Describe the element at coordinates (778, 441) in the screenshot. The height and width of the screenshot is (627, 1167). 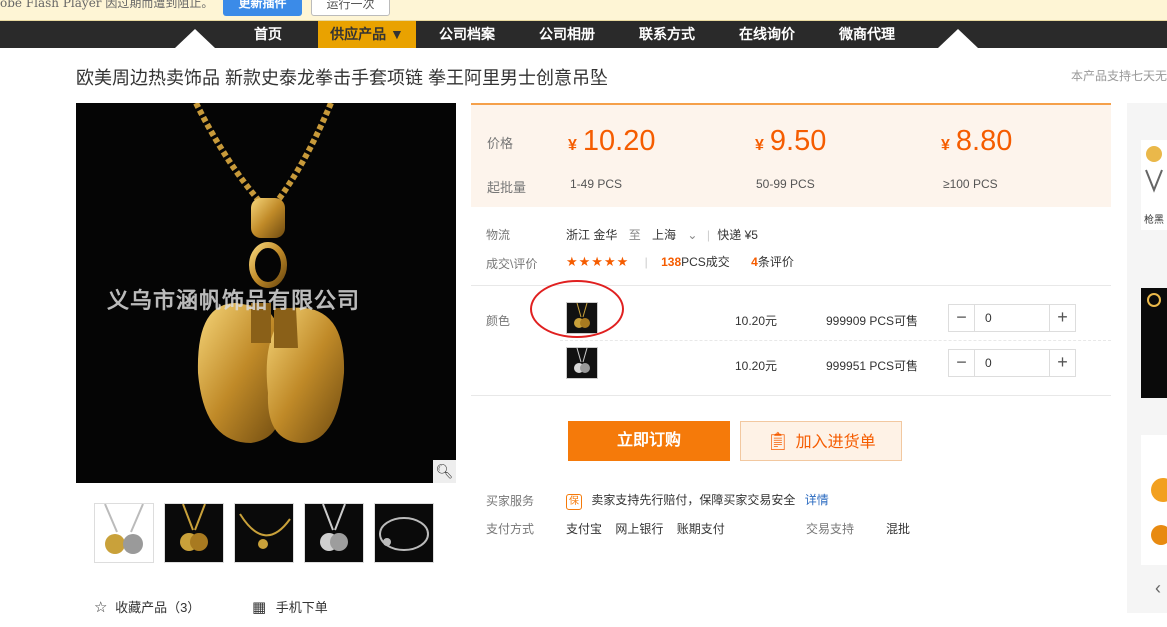
I see `clipboard-icon: 📋︎` at that location.